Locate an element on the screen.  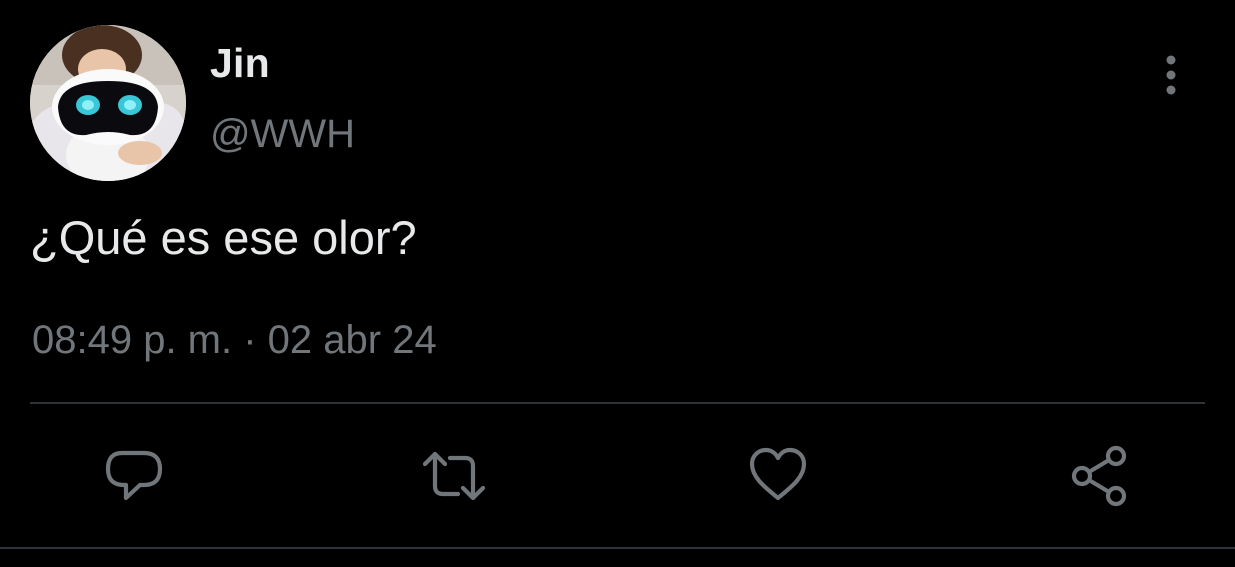
avatar is located at coordinates (108, 103).